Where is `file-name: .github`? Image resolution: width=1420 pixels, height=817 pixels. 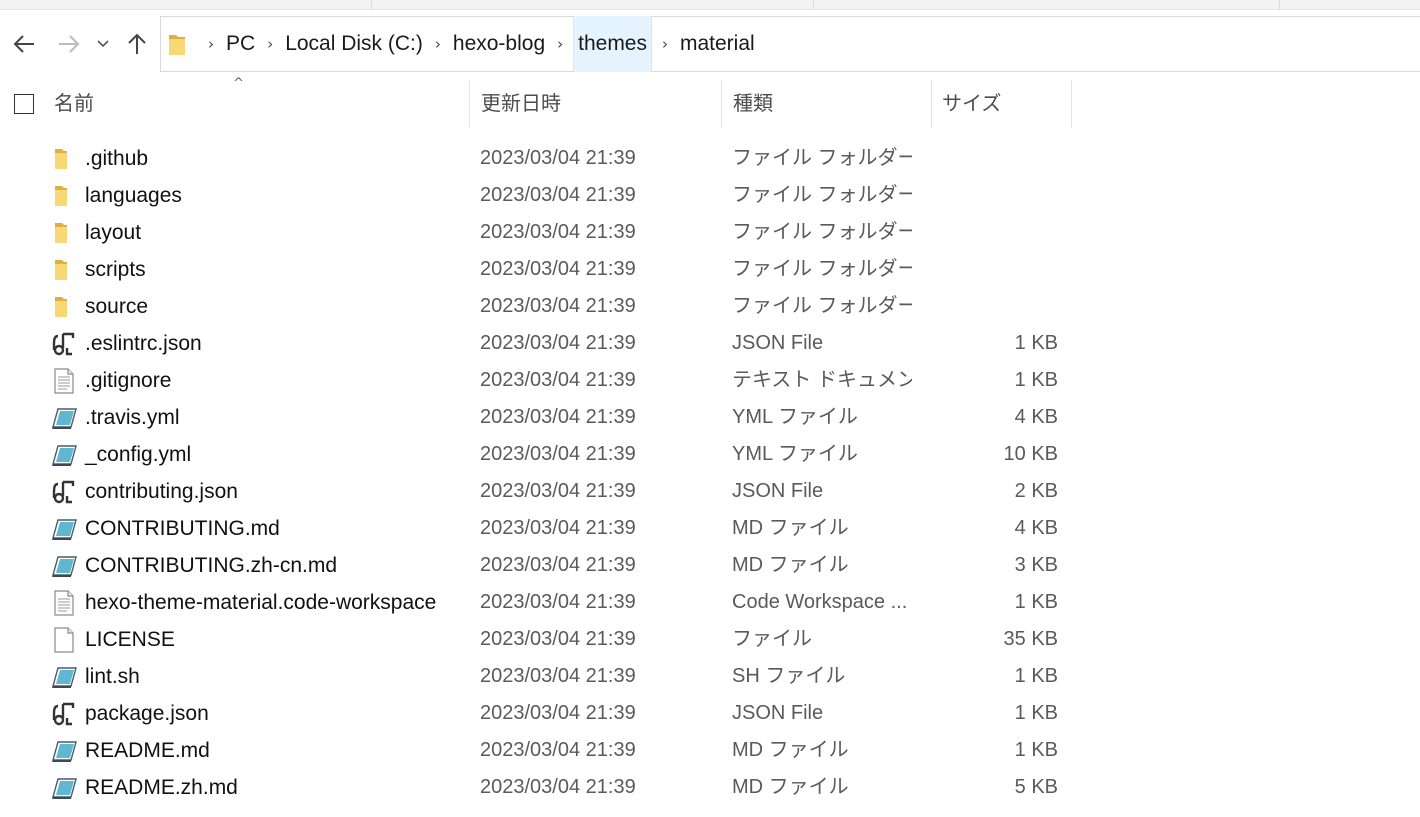
file-name: .github is located at coordinates (117, 158).